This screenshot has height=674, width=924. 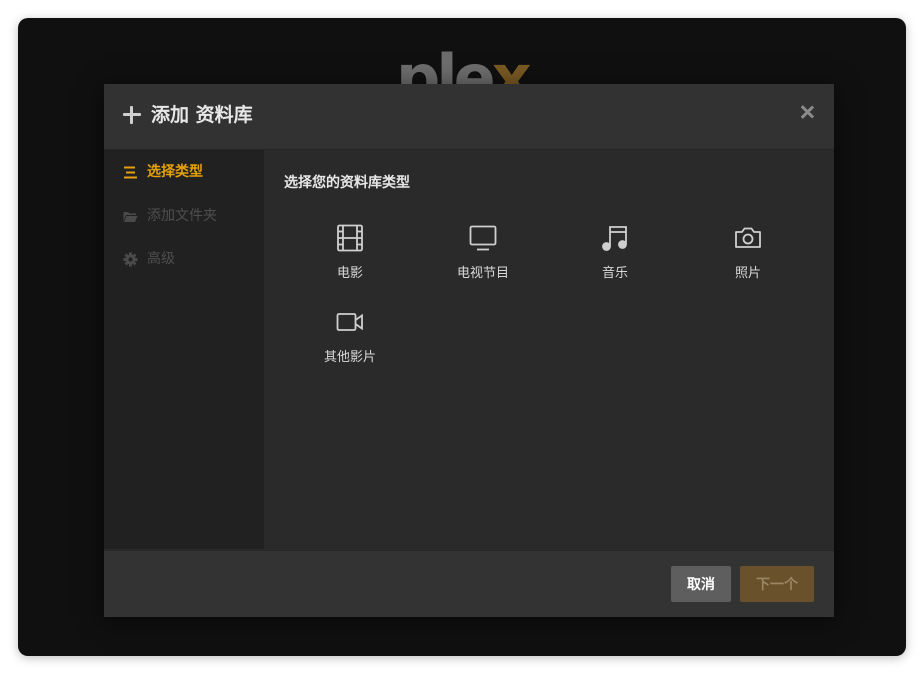 I want to click on type-movies: 电影, so click(x=350, y=260).